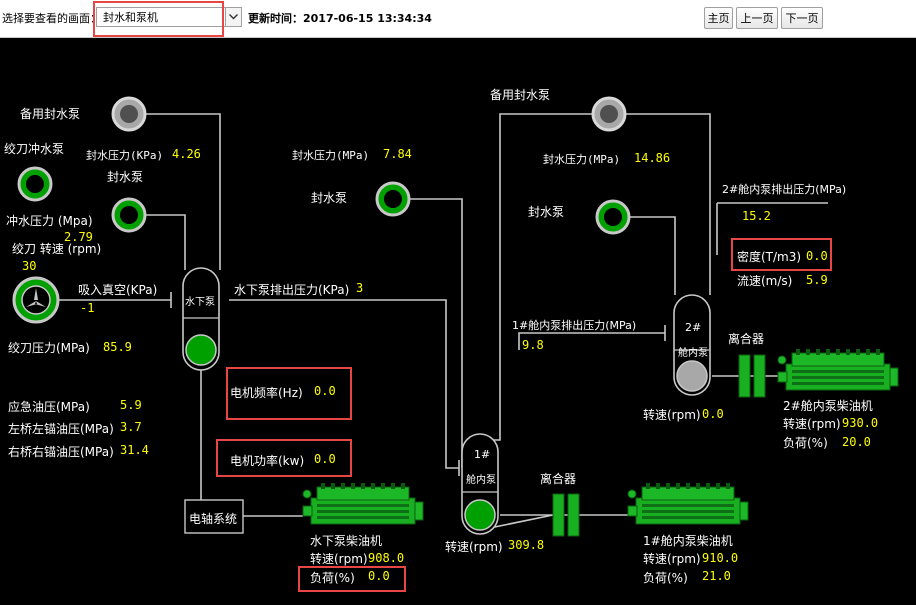  I want to click on shaft-system-label: 电轴系统, so click(213, 519).